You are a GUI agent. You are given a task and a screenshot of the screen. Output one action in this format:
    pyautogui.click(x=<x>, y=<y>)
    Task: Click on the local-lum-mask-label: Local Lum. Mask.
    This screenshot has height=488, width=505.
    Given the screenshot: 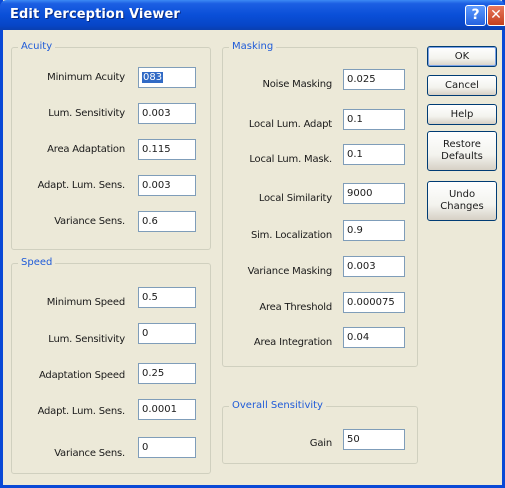 What is the action you would take?
    pyautogui.click(x=290, y=159)
    